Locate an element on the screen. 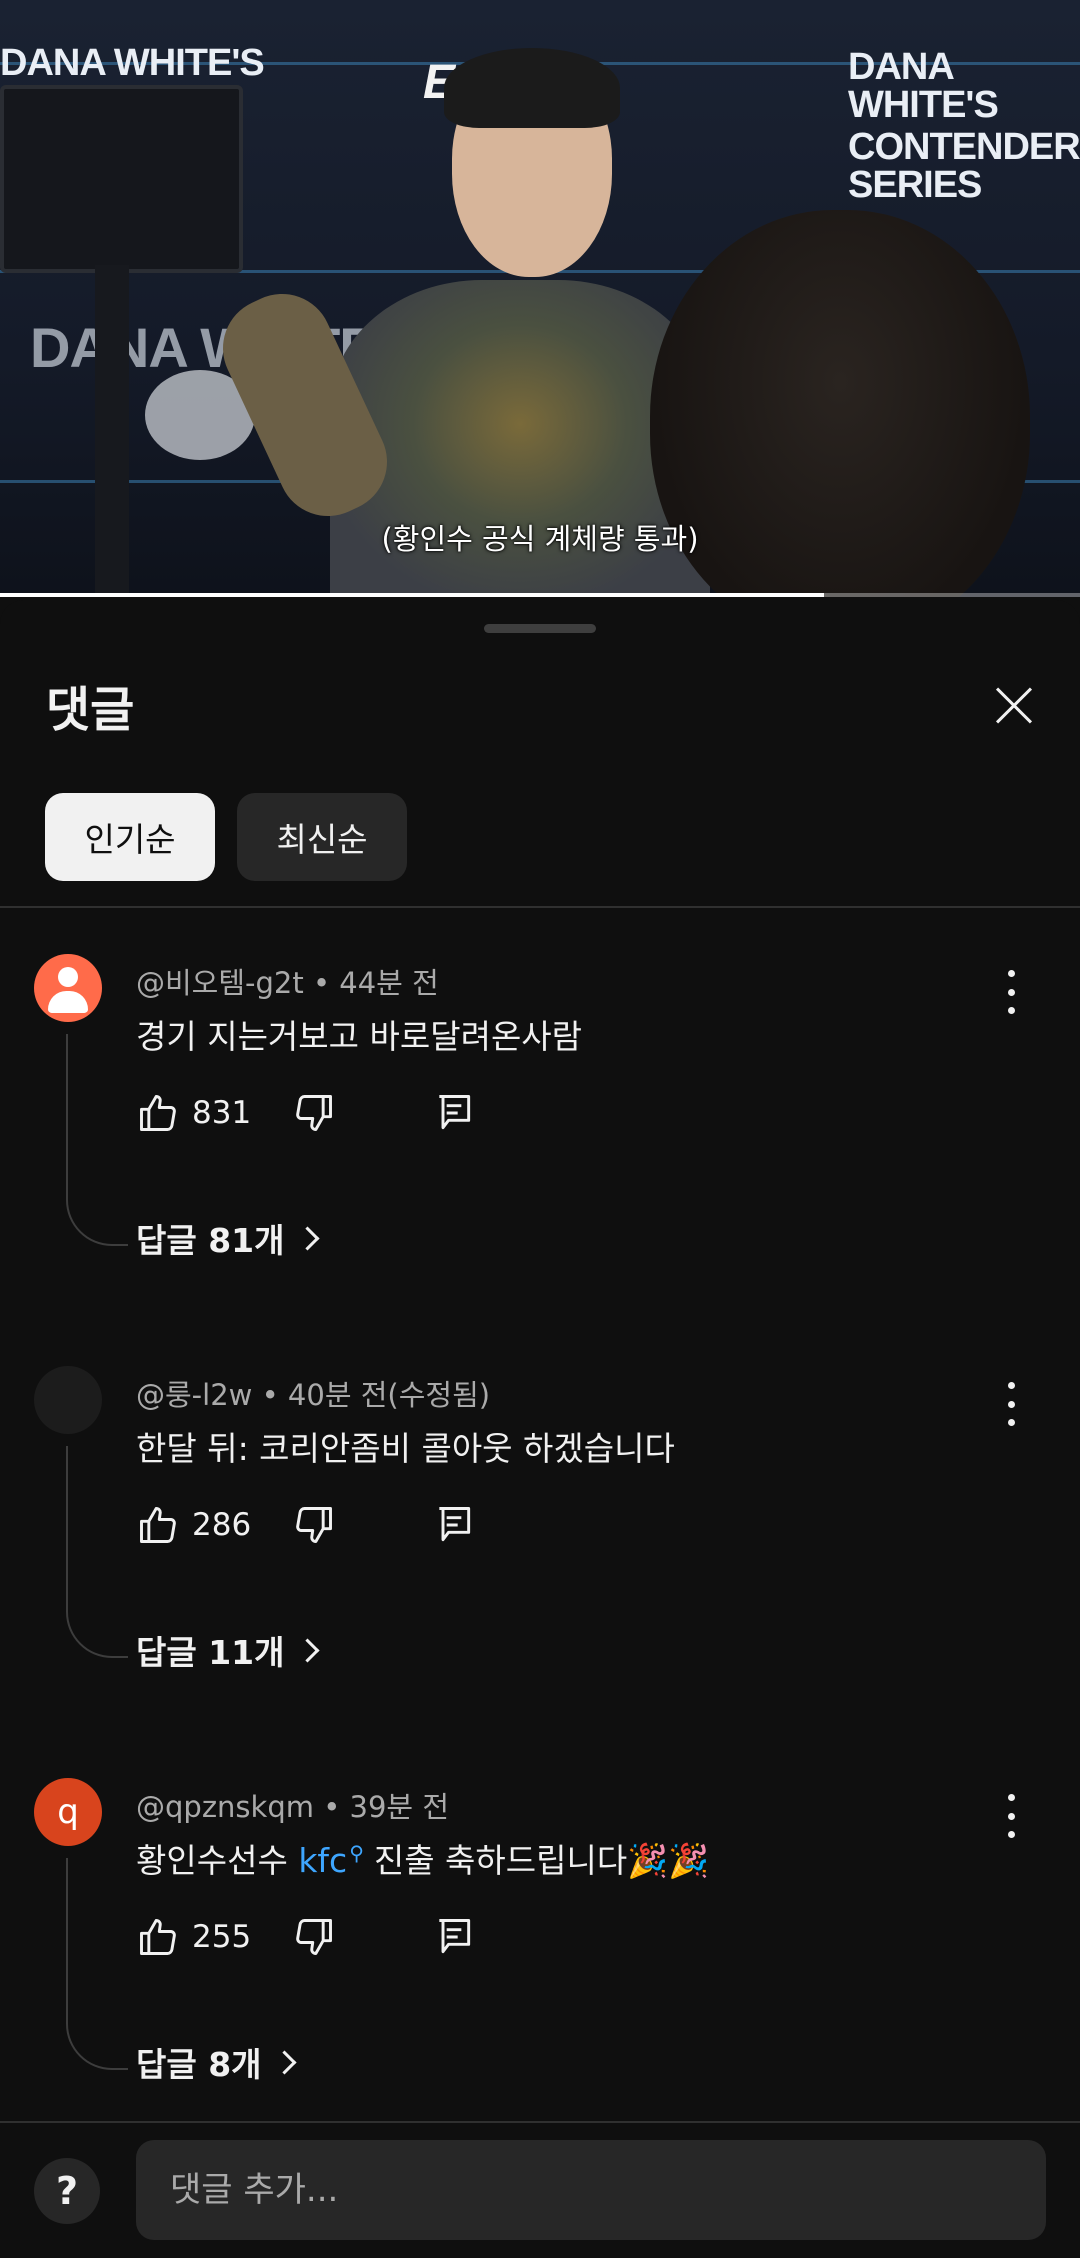  video-subtitle: (황인수 공식 계체량 통과) is located at coordinates (540, 539).